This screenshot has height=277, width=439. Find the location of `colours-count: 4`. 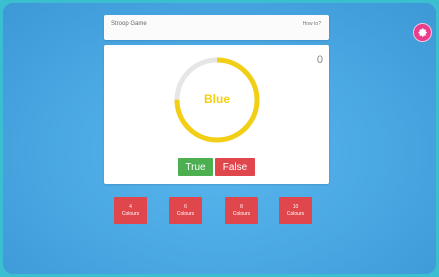

colours-count: 4 is located at coordinates (130, 206).